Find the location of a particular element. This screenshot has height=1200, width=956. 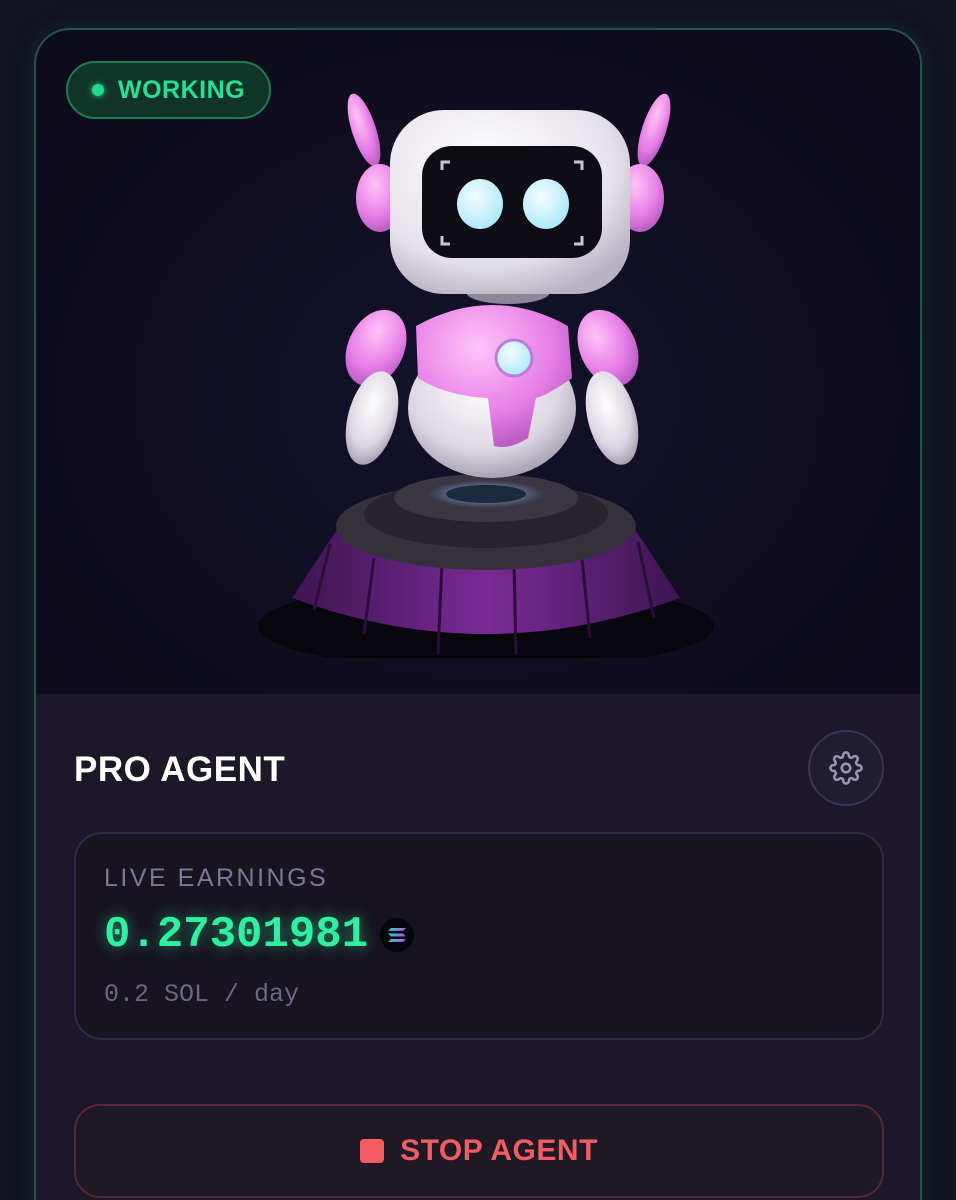

settings-button is located at coordinates (846, 768).